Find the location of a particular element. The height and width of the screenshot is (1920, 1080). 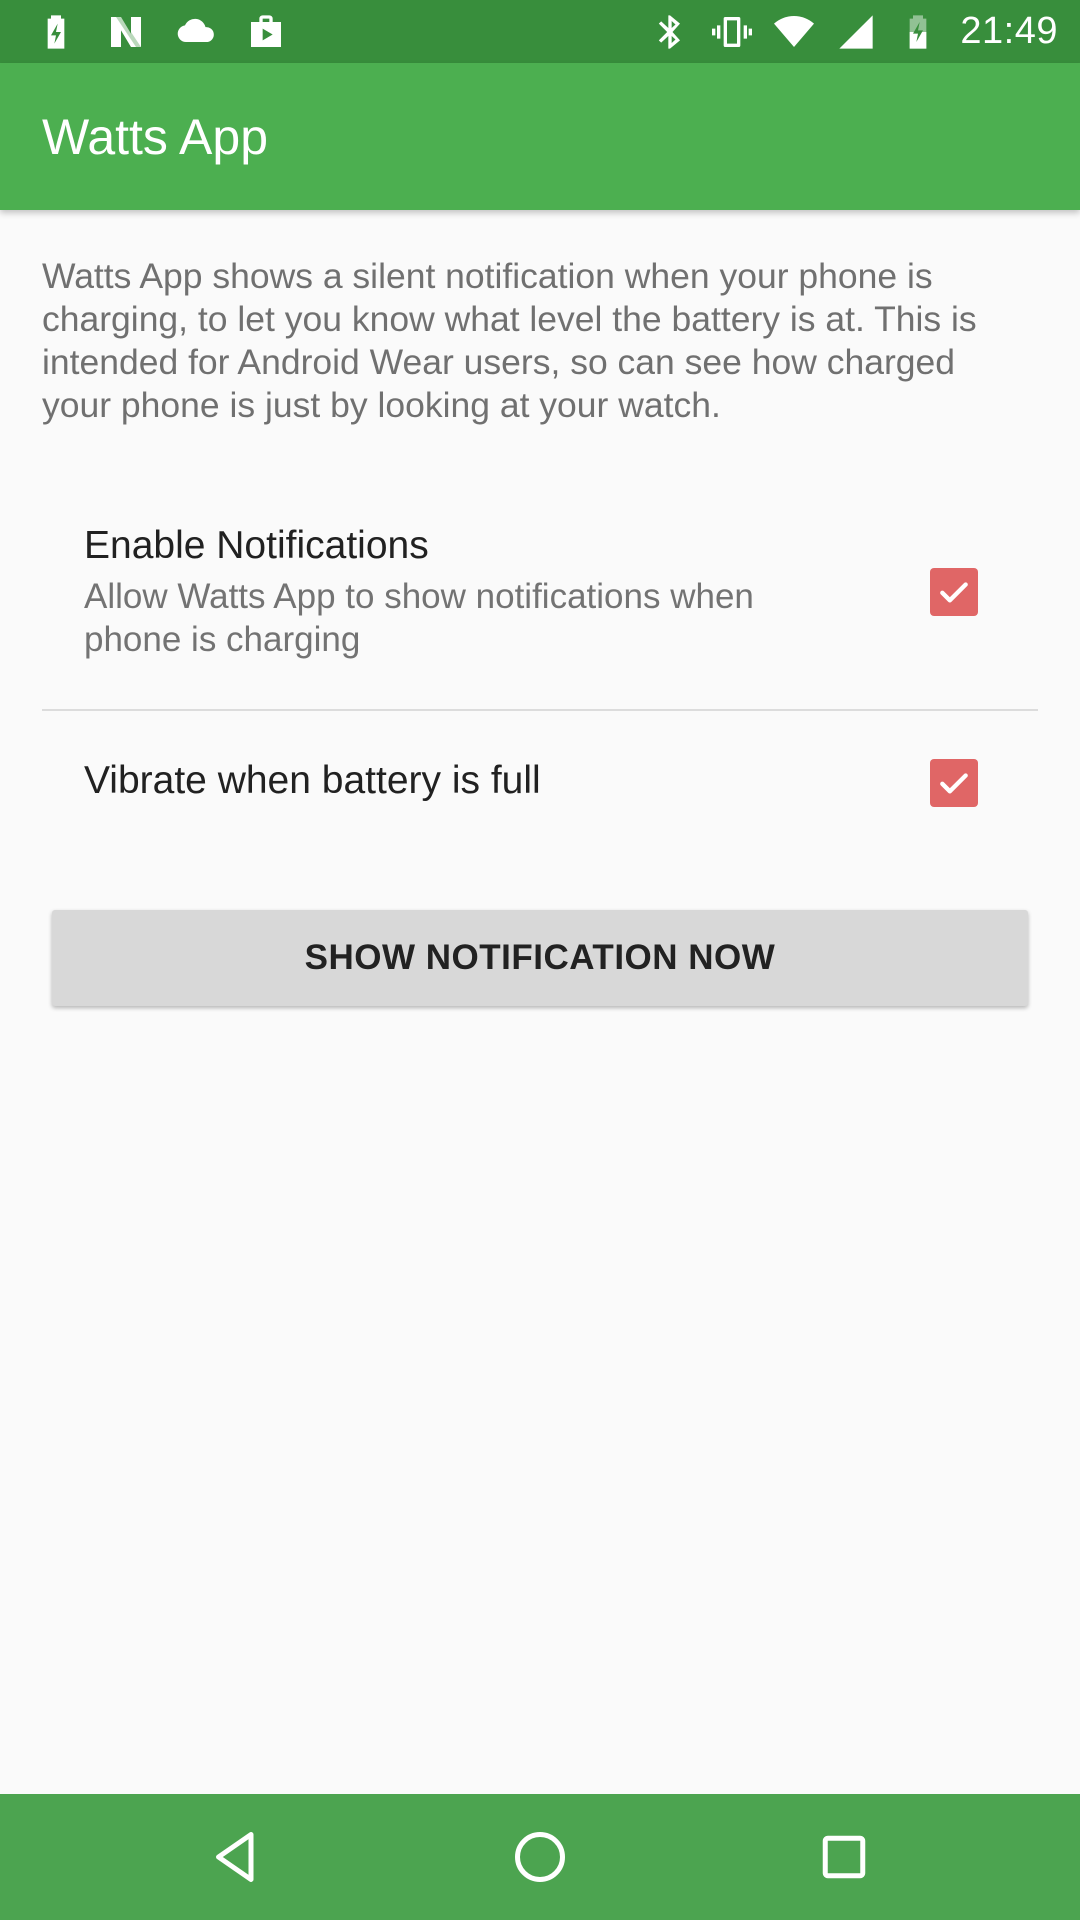

status-right-icons: 21:49 is located at coordinates (854, 31).